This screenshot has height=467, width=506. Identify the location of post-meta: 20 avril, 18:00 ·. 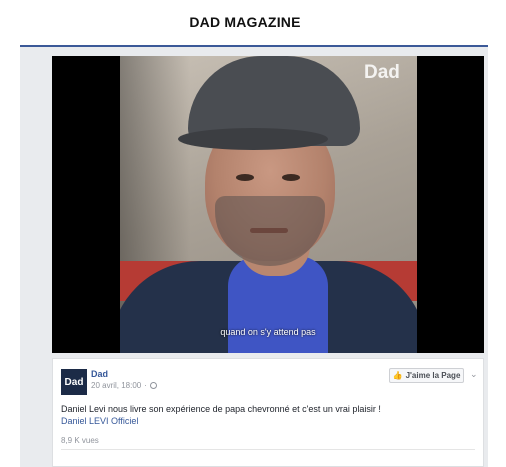
(124, 385).